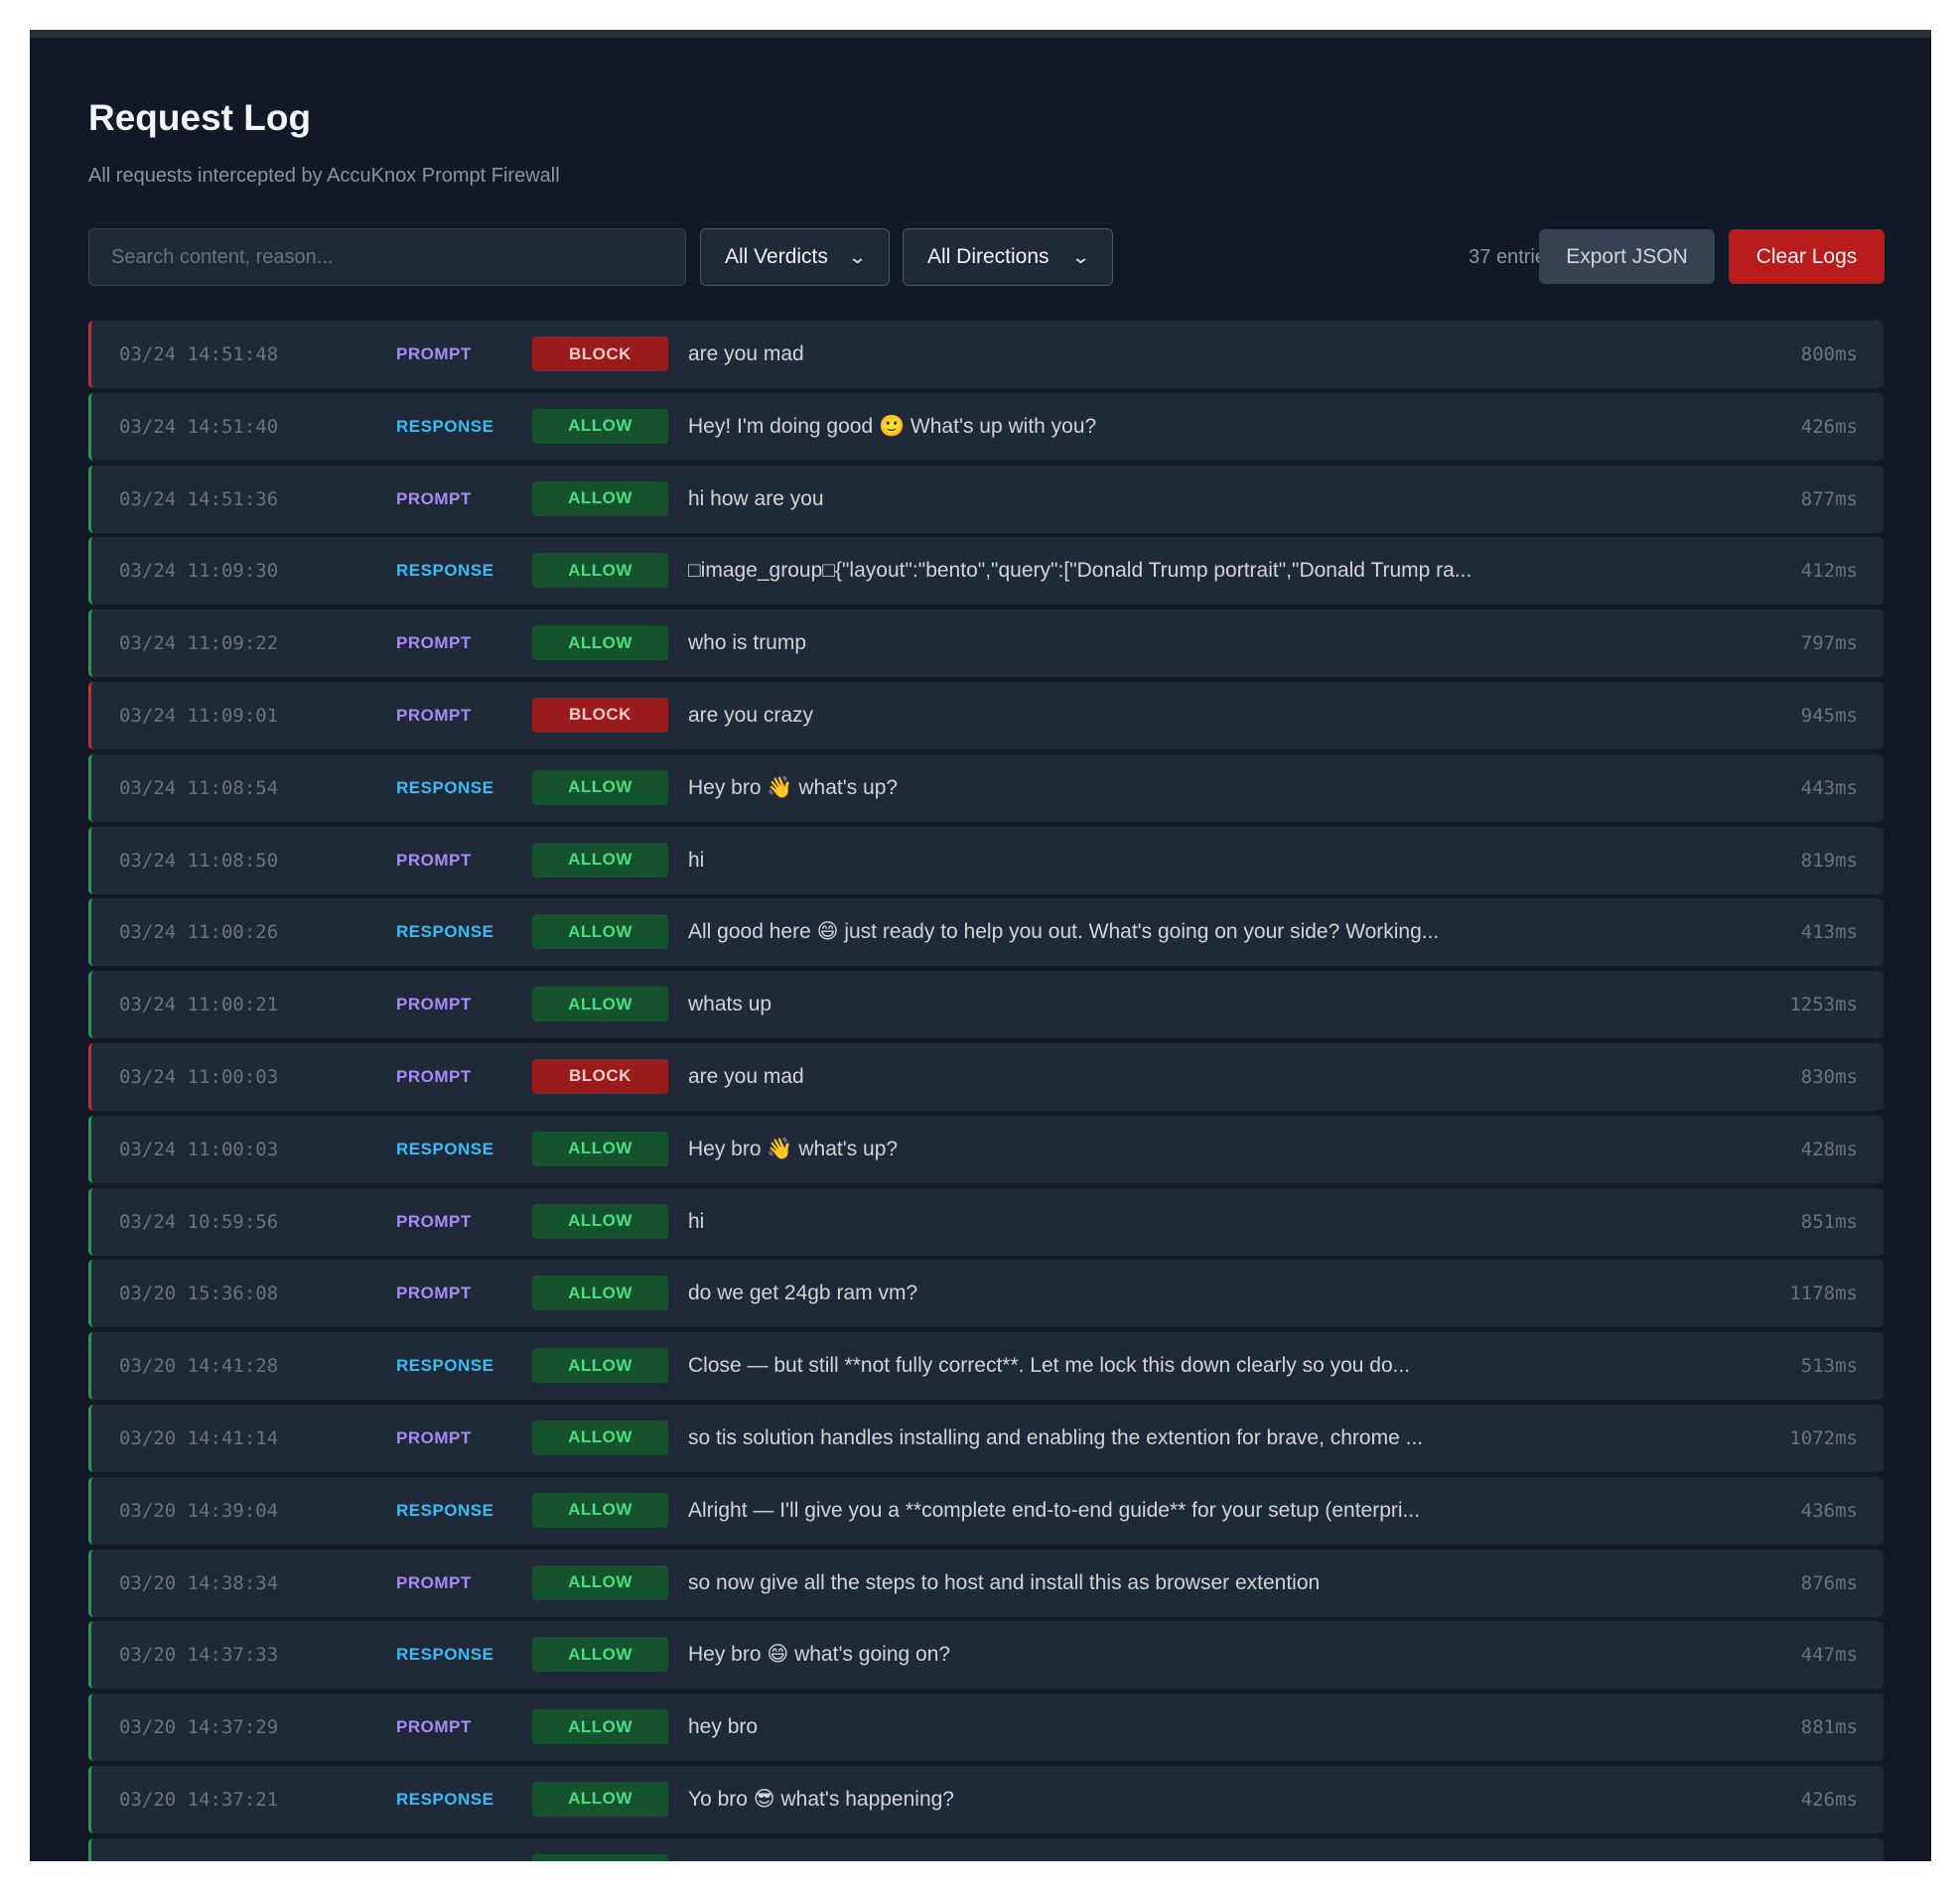  I want to click on latency-value: 877ms, so click(1829, 499).